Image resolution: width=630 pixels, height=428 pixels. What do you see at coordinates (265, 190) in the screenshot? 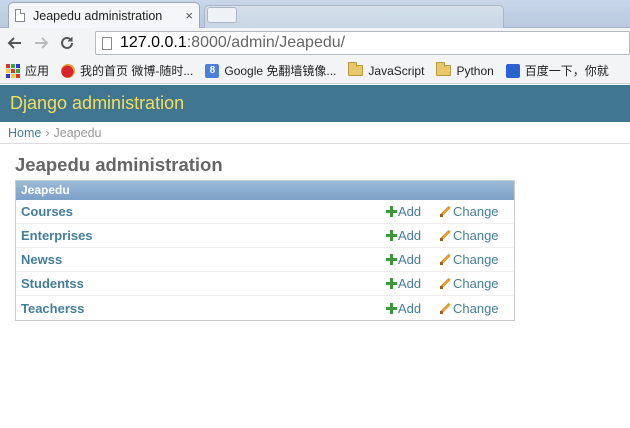
I see `module-caption: Jeapedu` at bounding box center [265, 190].